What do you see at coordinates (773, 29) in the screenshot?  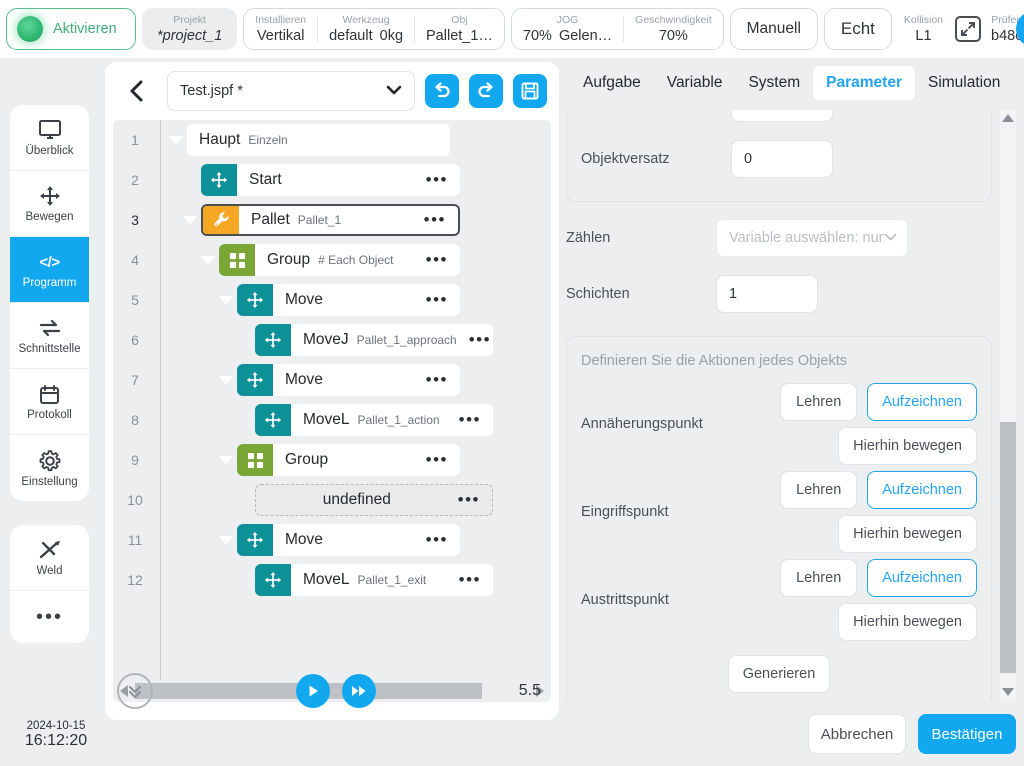 I see `manual-mode-button: Manuell` at bounding box center [773, 29].